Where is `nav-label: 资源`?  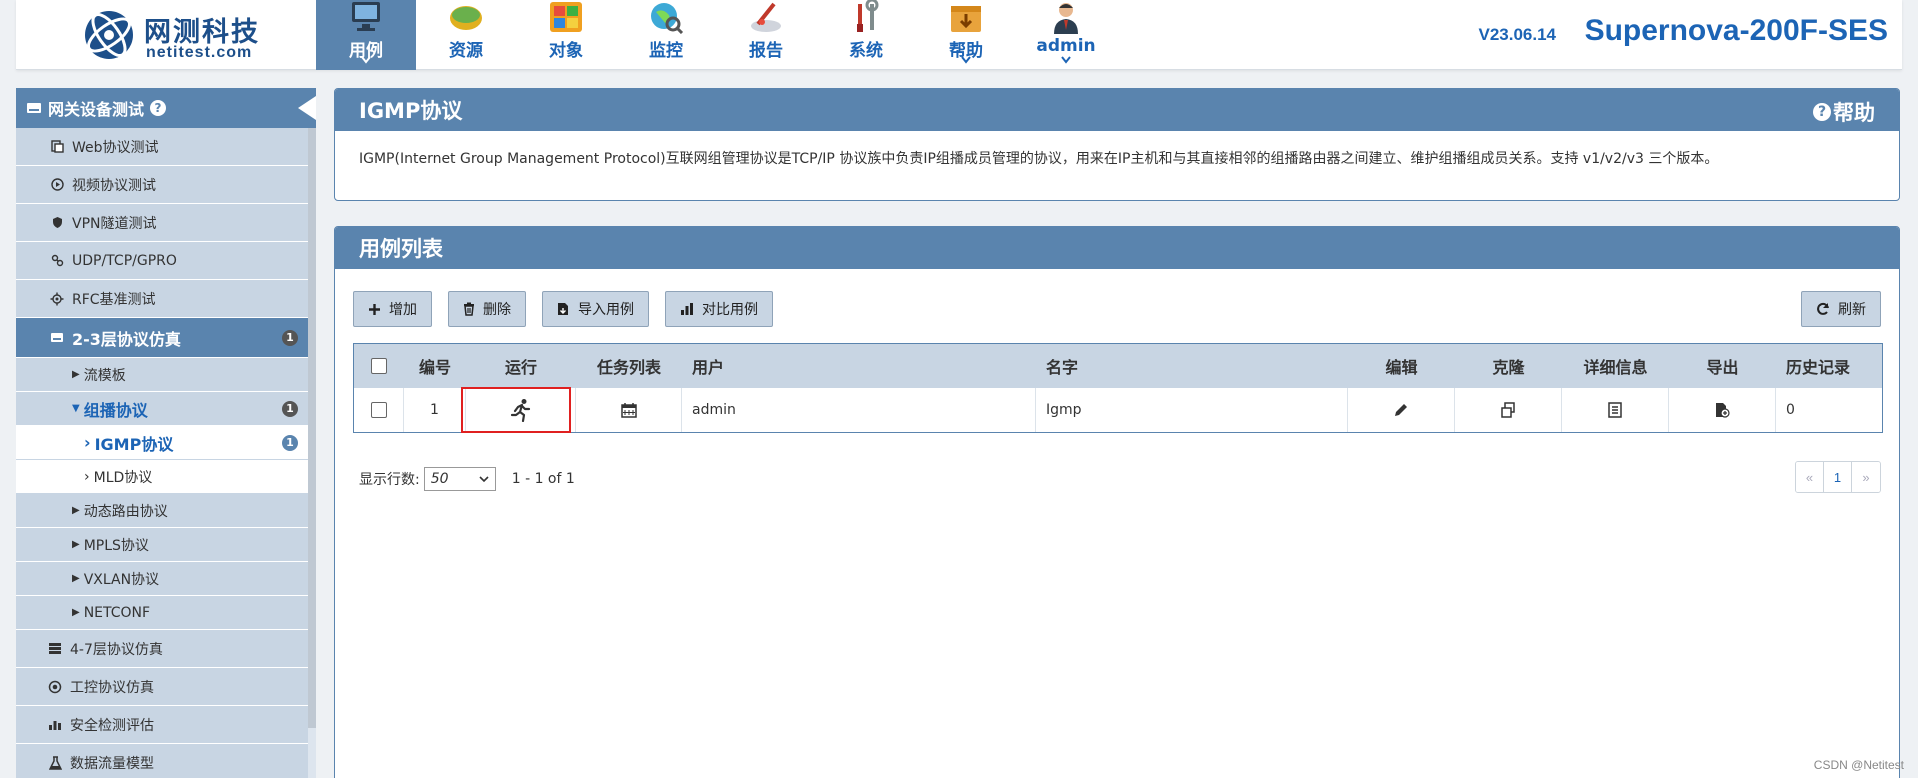 nav-label: 资源 is located at coordinates (466, 51).